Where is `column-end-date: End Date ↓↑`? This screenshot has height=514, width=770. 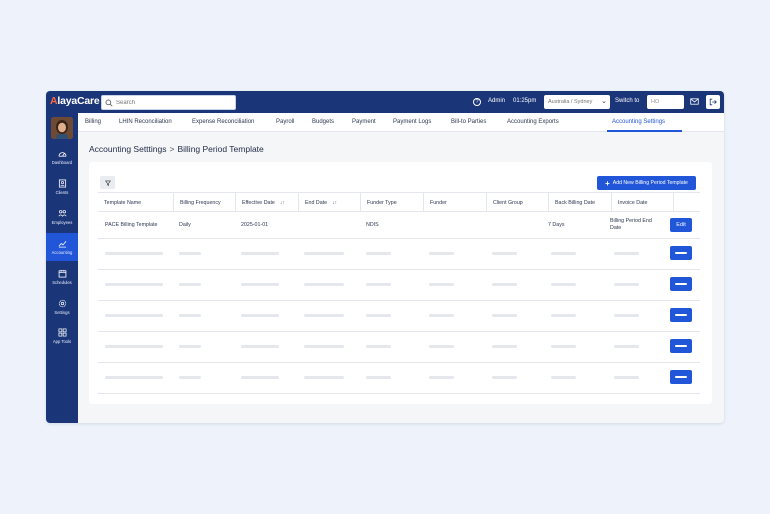 column-end-date: End Date ↓↑ is located at coordinates (329, 202).